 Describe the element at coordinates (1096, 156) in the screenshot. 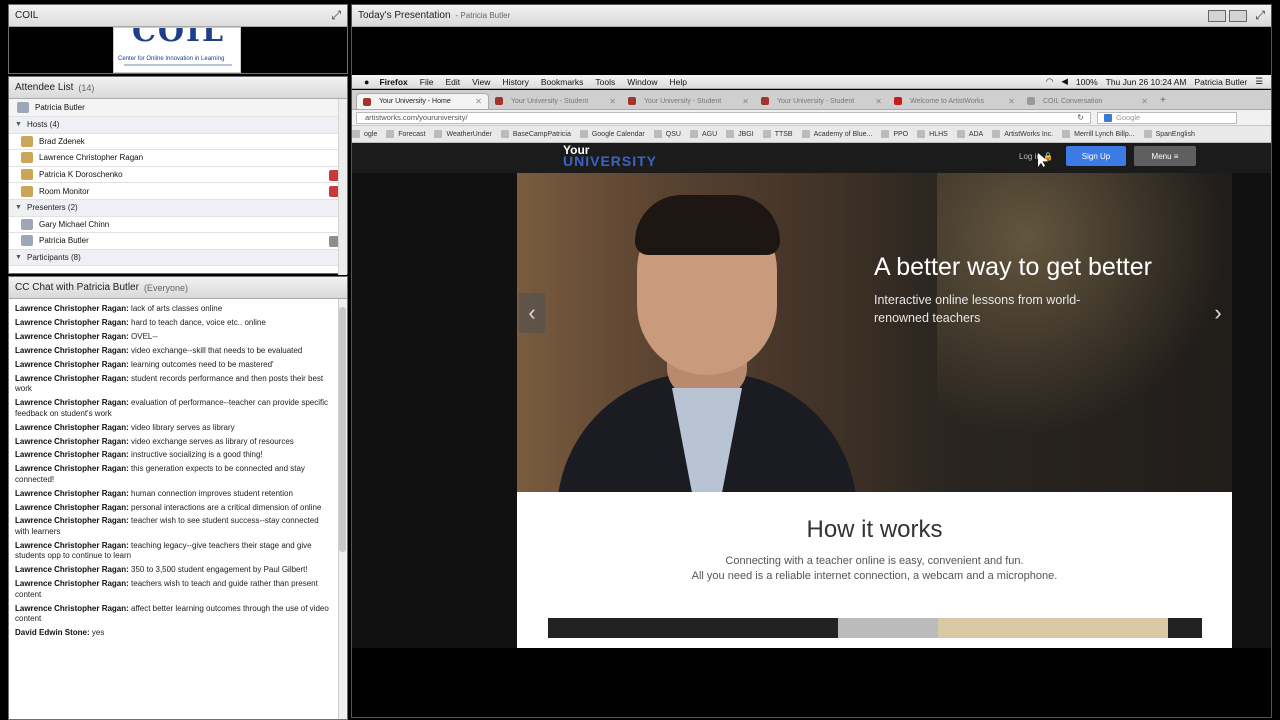

I see `signup-button: Sign Up` at that location.